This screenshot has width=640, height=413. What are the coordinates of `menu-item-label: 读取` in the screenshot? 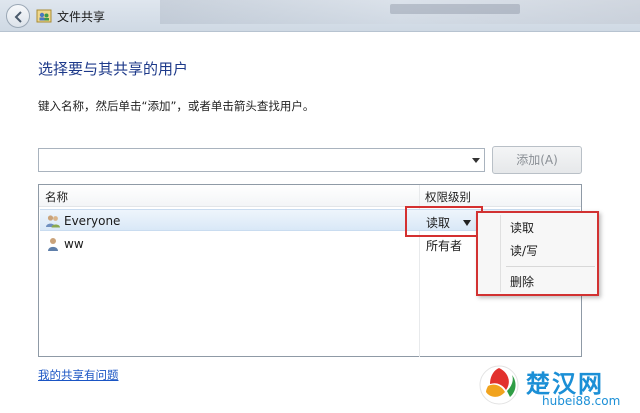 It's located at (522, 228).